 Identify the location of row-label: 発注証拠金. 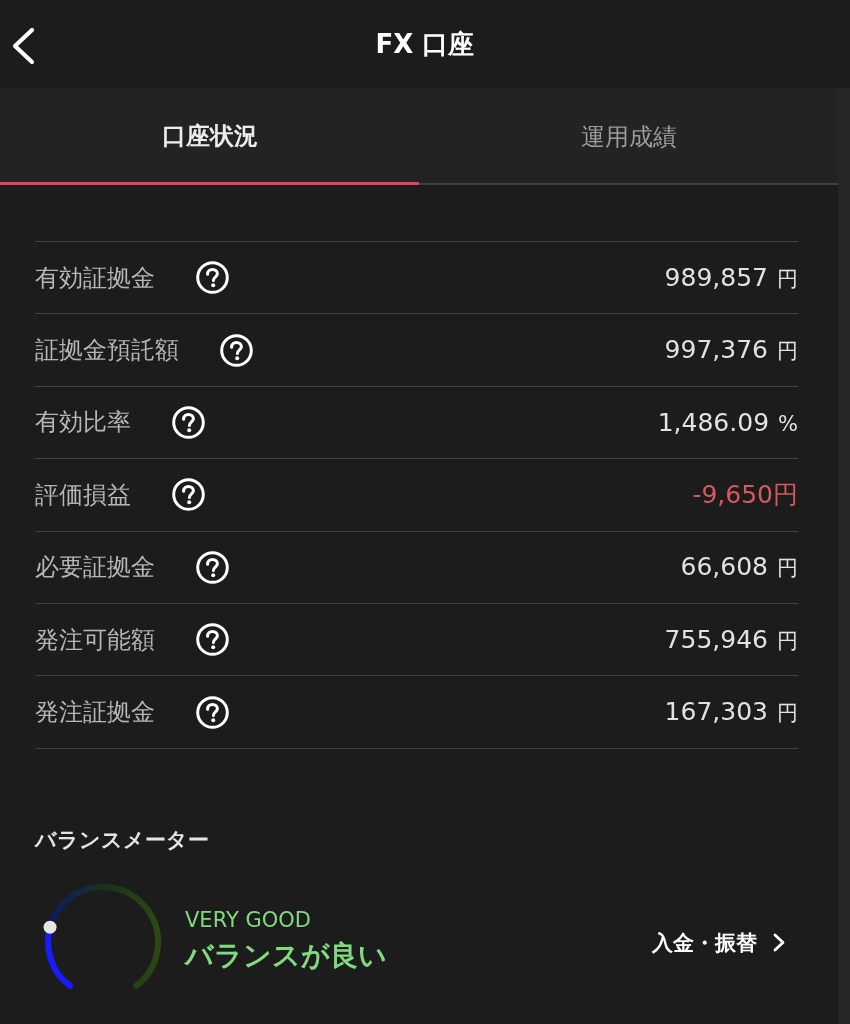
(95, 713).